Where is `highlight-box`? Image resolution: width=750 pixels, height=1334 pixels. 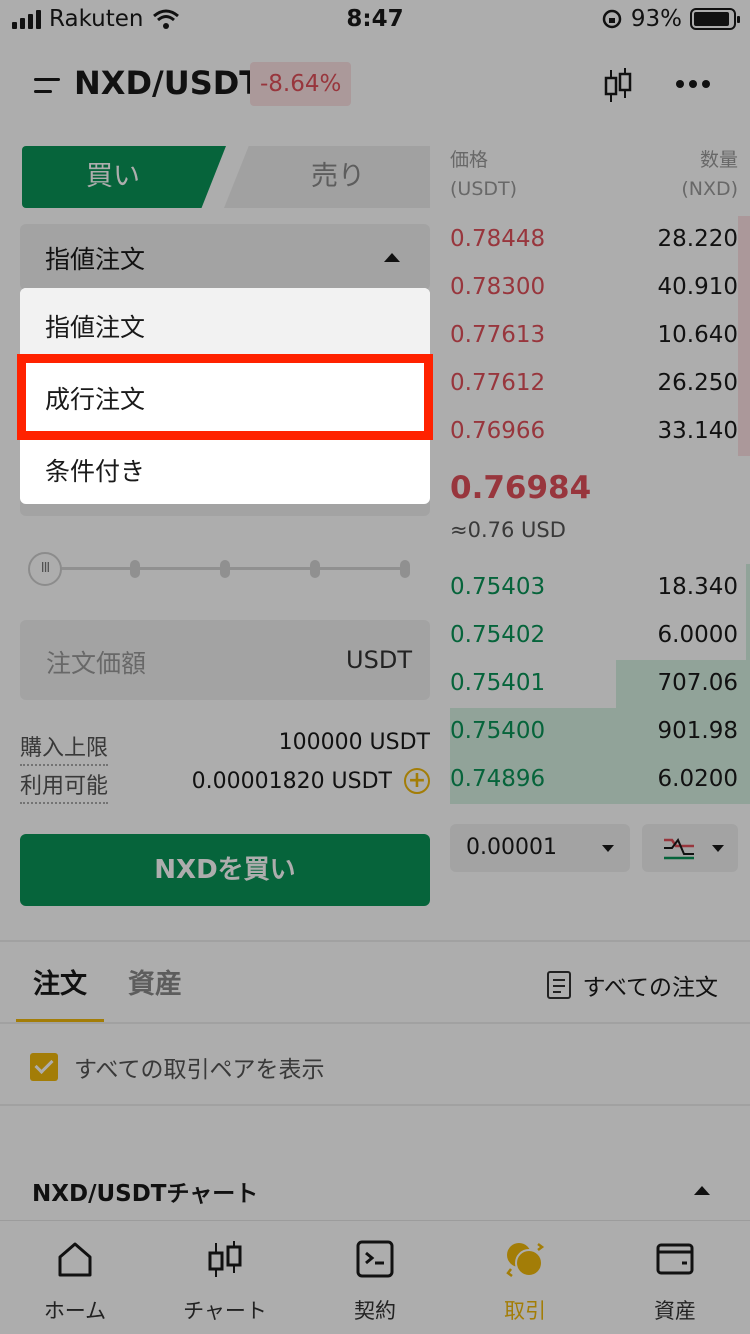
highlight-box is located at coordinates (225, 397).